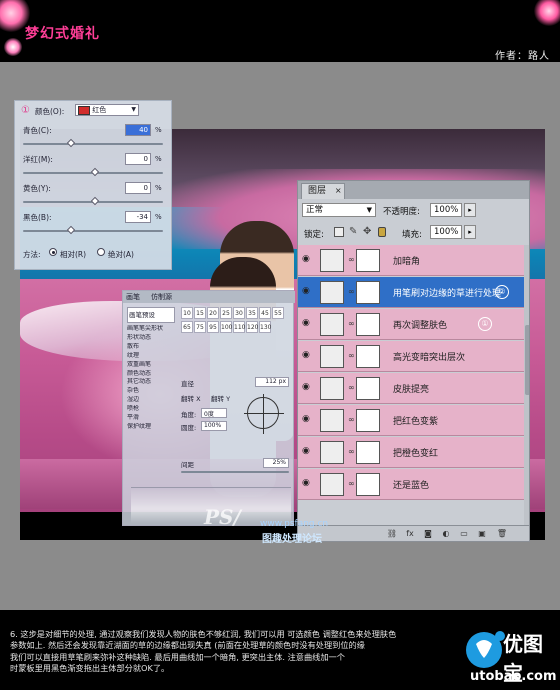 The height and width of the screenshot is (690, 560). Describe the element at coordinates (470, 210) in the screenshot. I see `opacity-arrow-icon: ▸` at that location.